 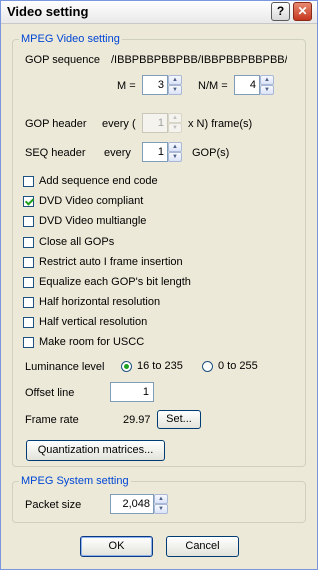 I want to click on gop-header-label: GOP header, so click(x=56, y=124).